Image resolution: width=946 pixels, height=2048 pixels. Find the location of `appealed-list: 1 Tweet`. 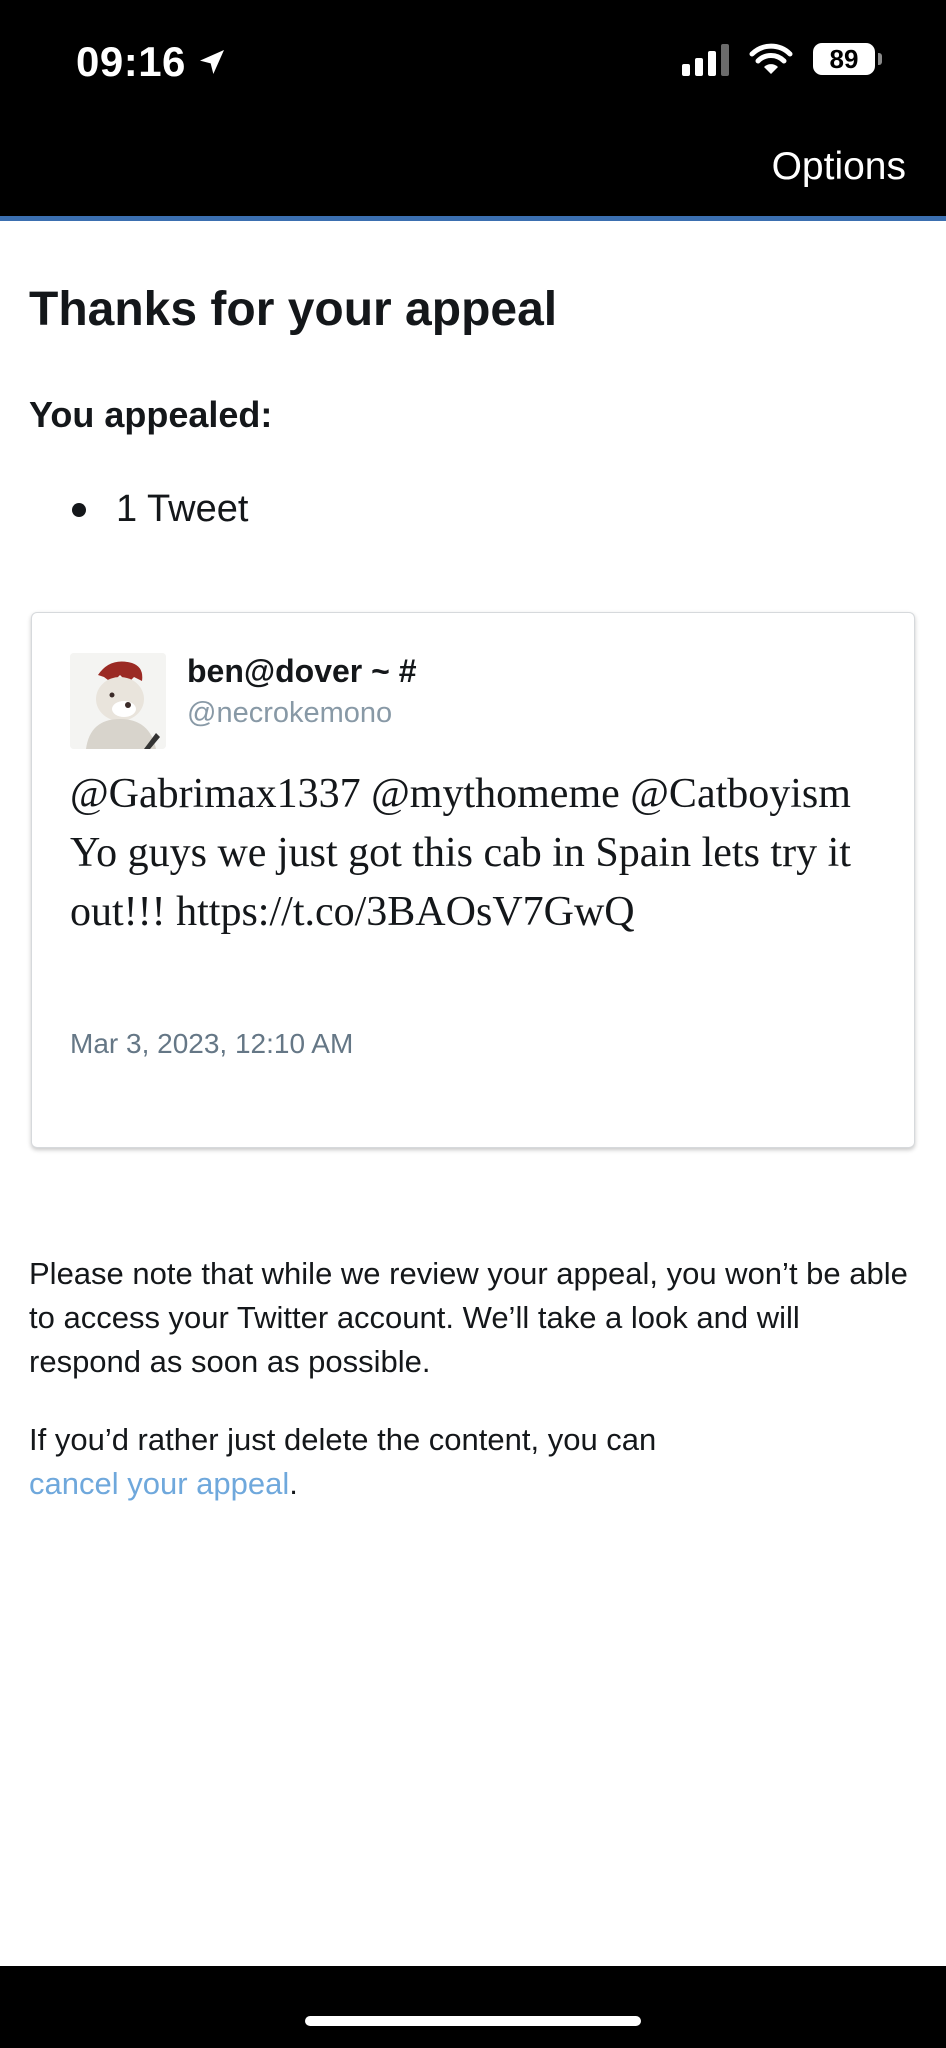

appealed-list: 1 Tweet is located at coordinates (160, 509).